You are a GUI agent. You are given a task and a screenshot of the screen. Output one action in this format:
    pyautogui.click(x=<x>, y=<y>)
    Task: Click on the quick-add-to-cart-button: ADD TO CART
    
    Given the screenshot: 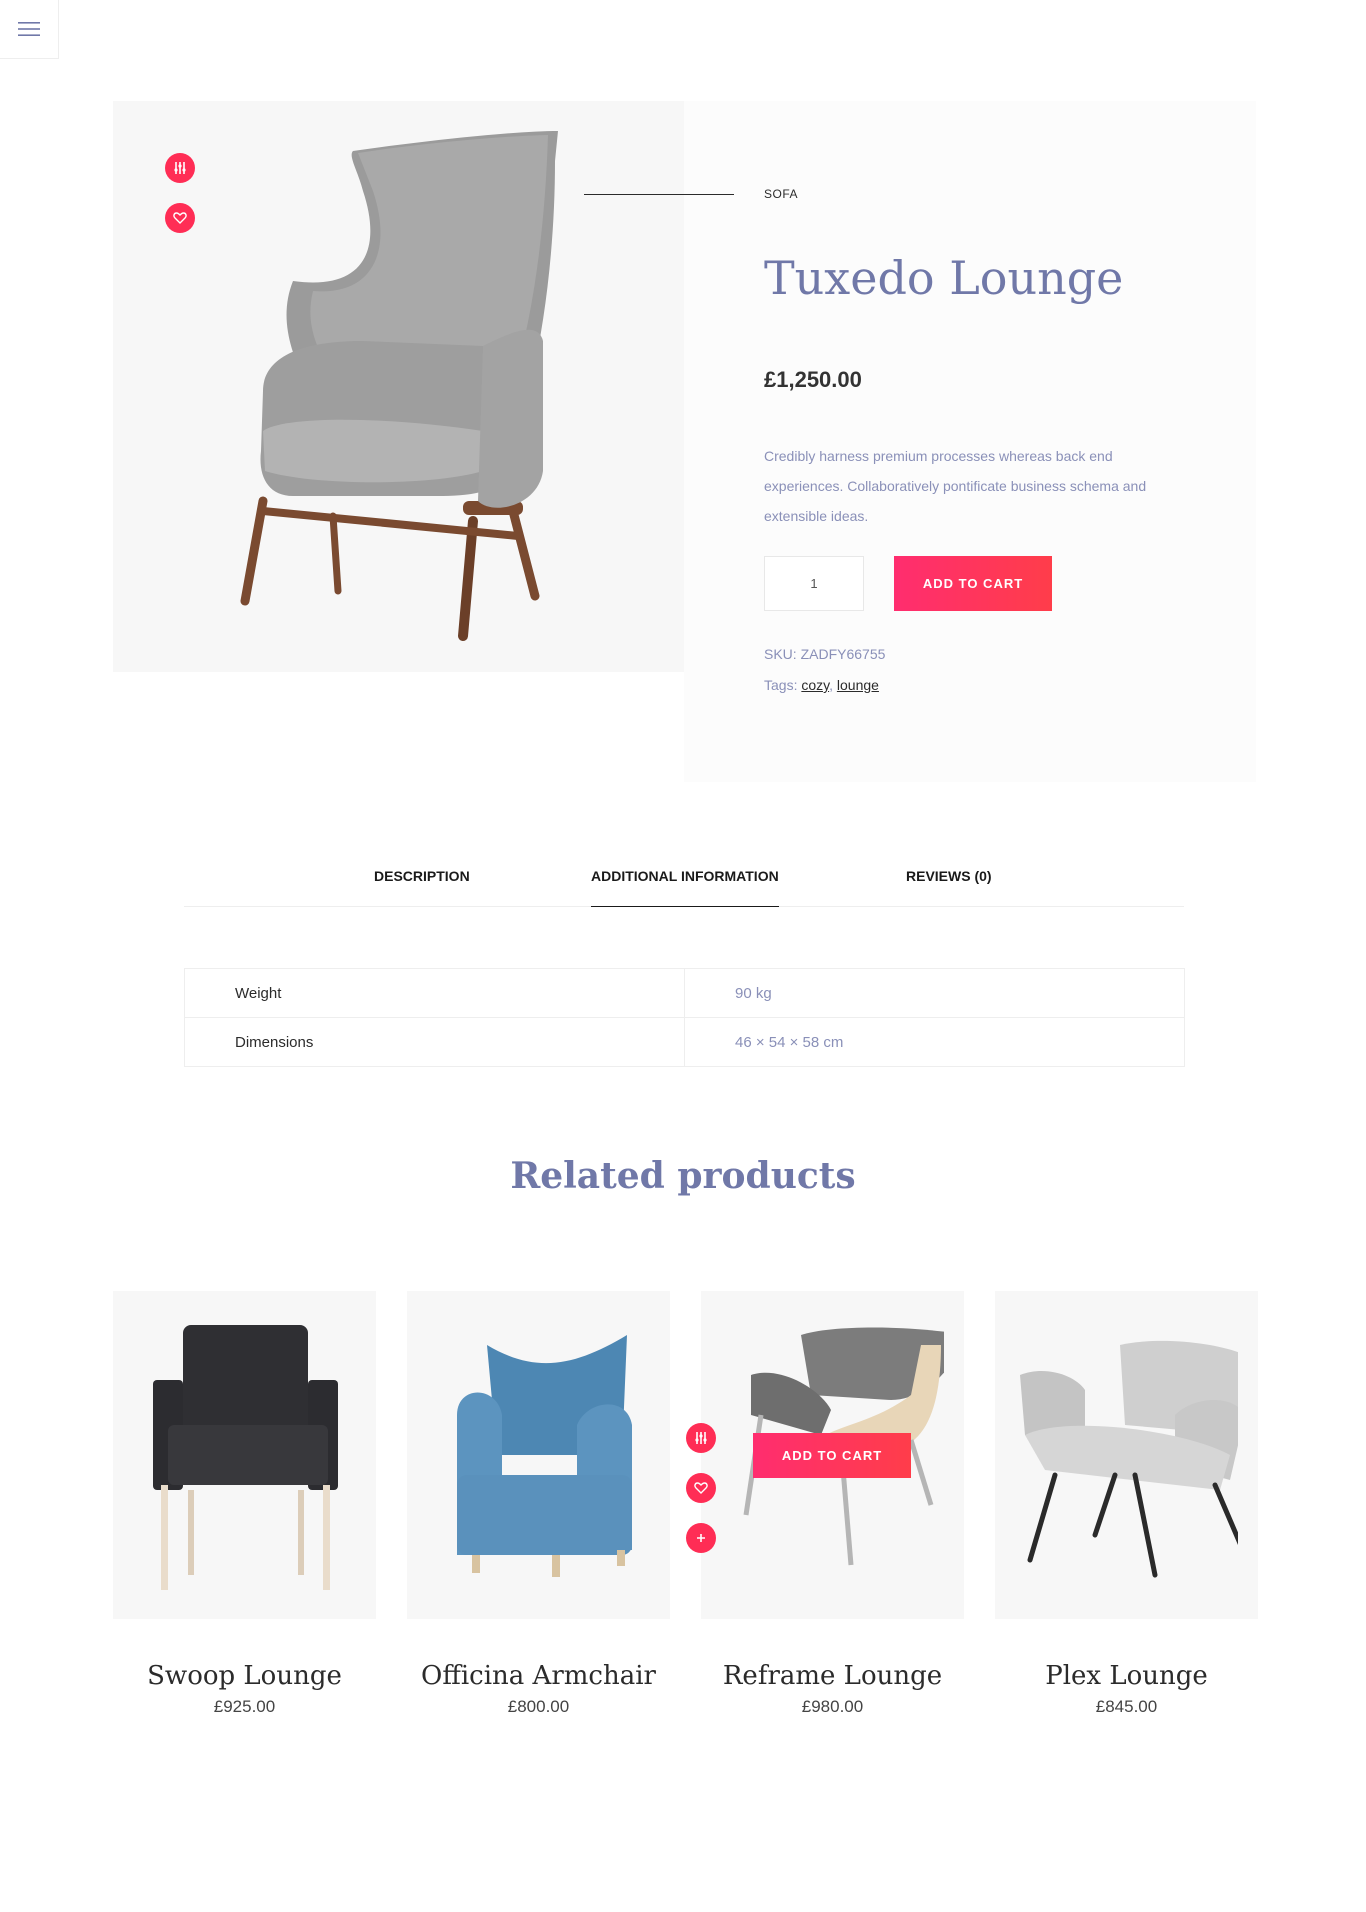 What is the action you would take?
    pyautogui.click(x=832, y=1455)
    